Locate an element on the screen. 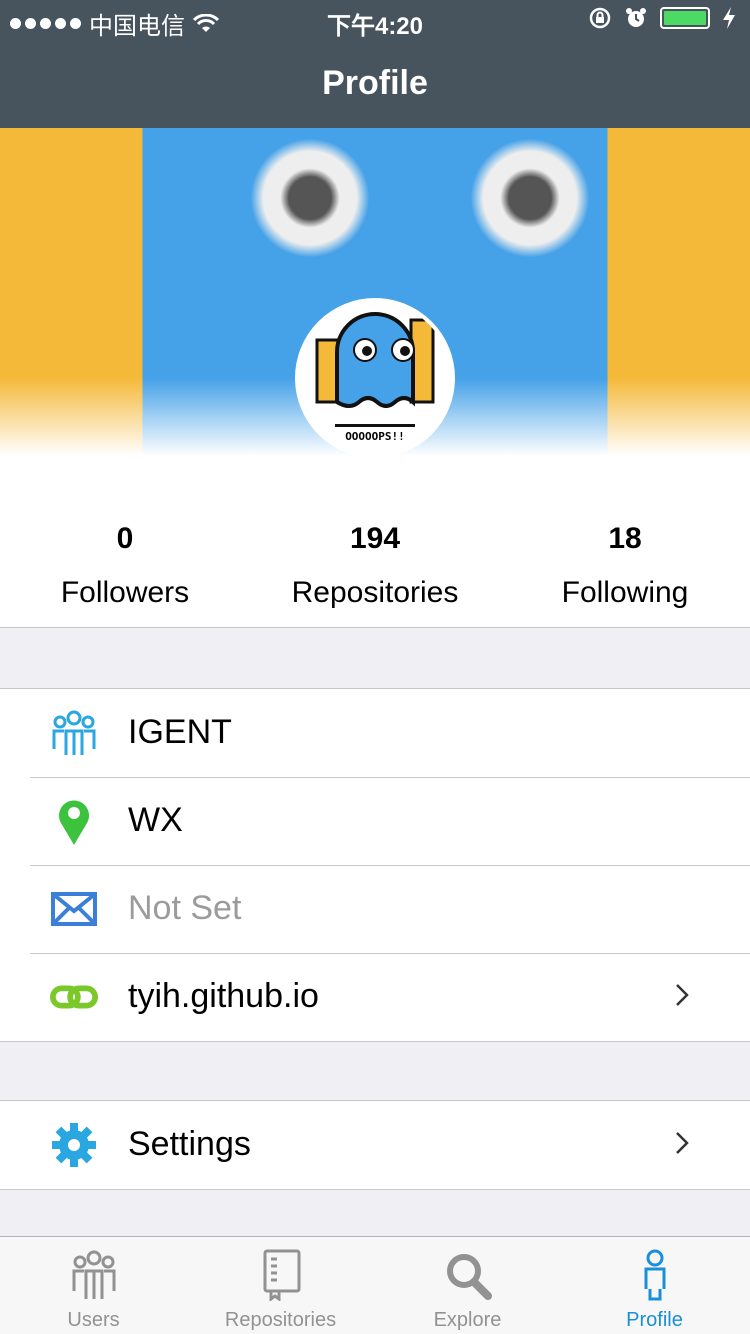 Image resolution: width=750 pixels, height=1334 pixels. blur-eye-right is located at coordinates (530, 198).